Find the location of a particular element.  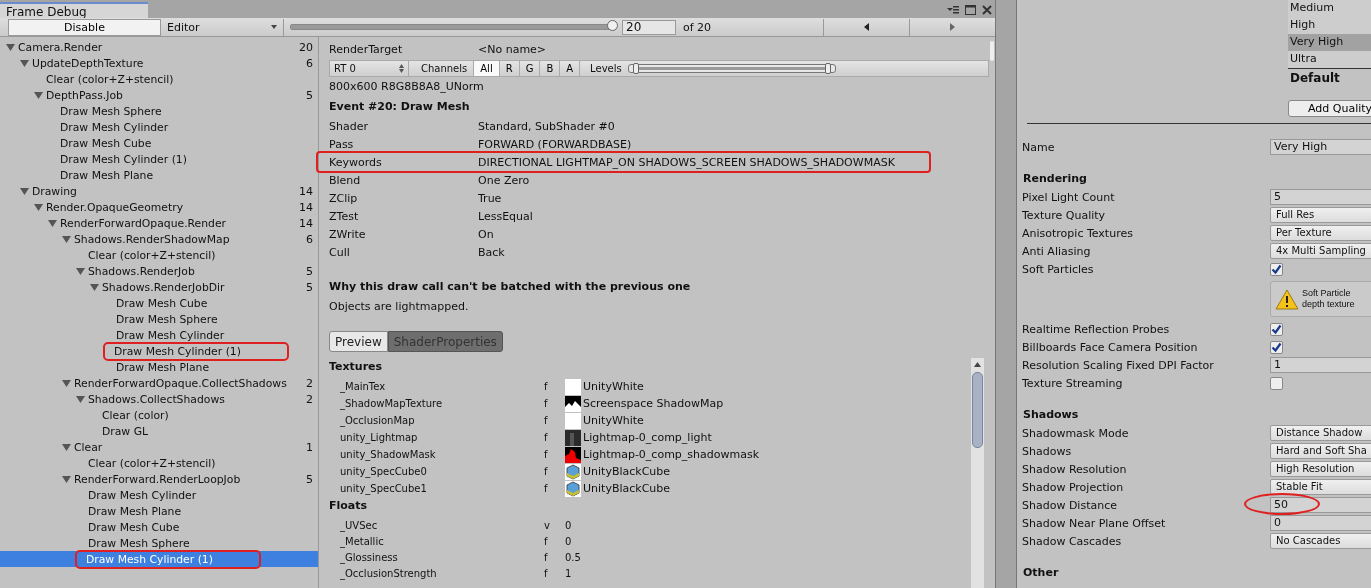

channel-toggle: R is located at coordinates (508, 68).